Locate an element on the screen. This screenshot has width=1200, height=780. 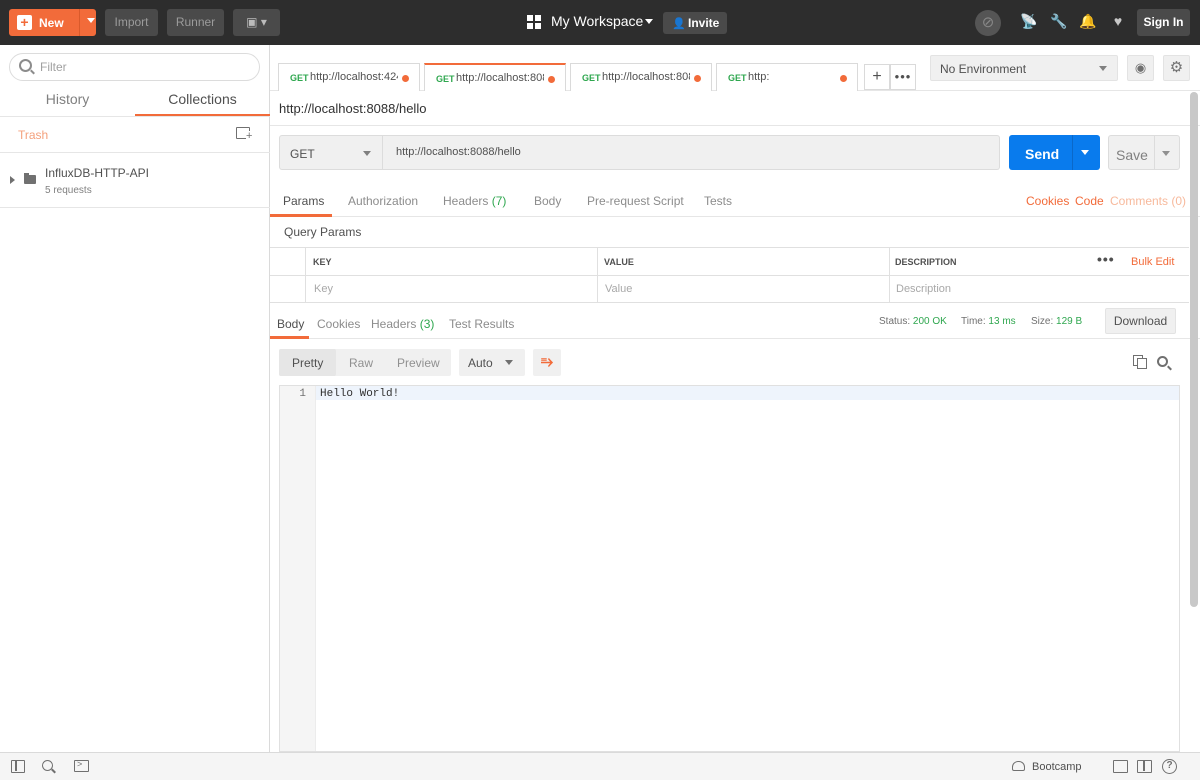
gear-icon: ⚙ is located at coordinates (1176, 67).